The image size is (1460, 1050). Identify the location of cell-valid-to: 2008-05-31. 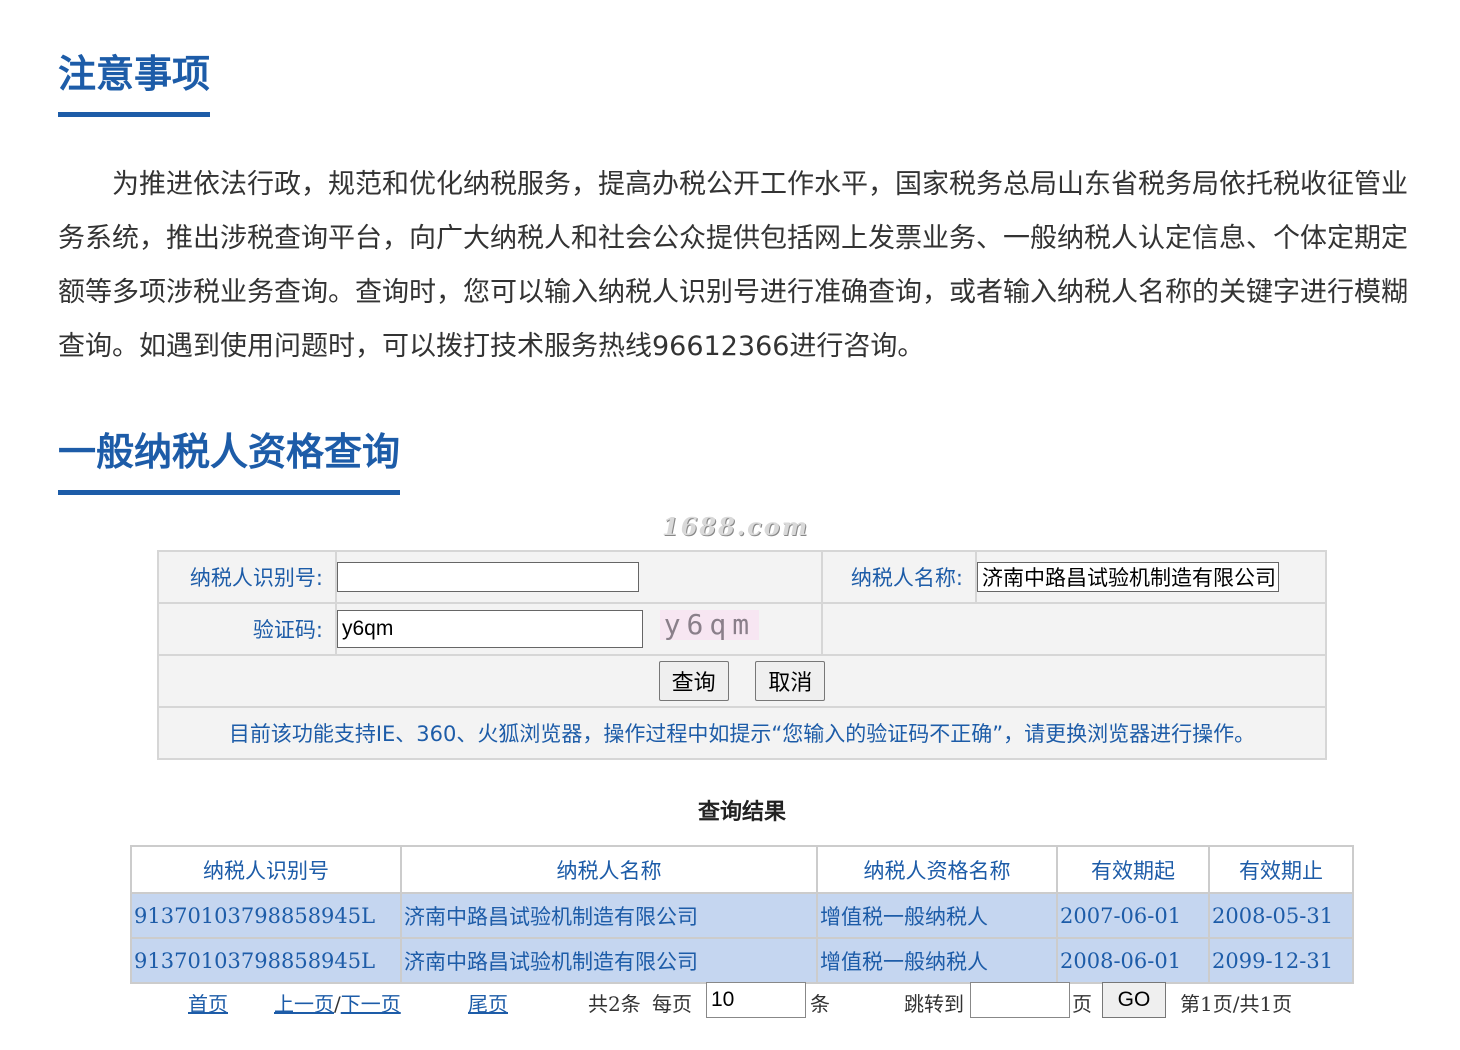
(1281, 915).